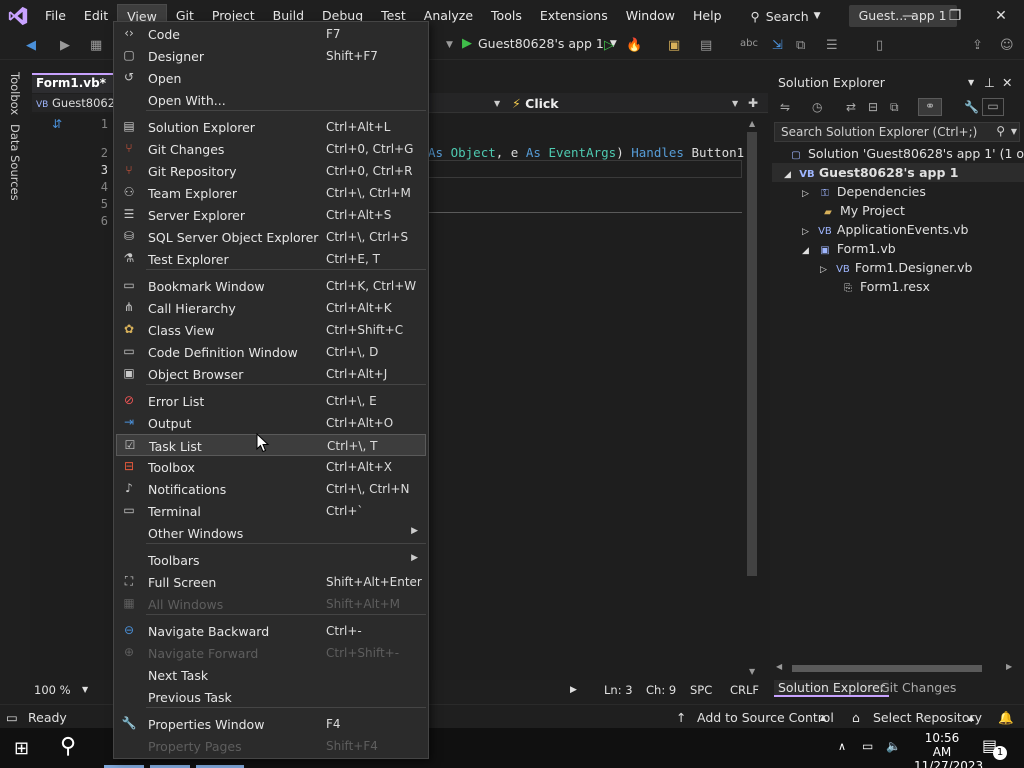 The width and height of the screenshot is (1024, 768). What do you see at coordinates (271, 127) in the screenshot?
I see `view-menu-item-solution-explorer: ▤ Solution Explorer Ctrl+Alt+L` at bounding box center [271, 127].